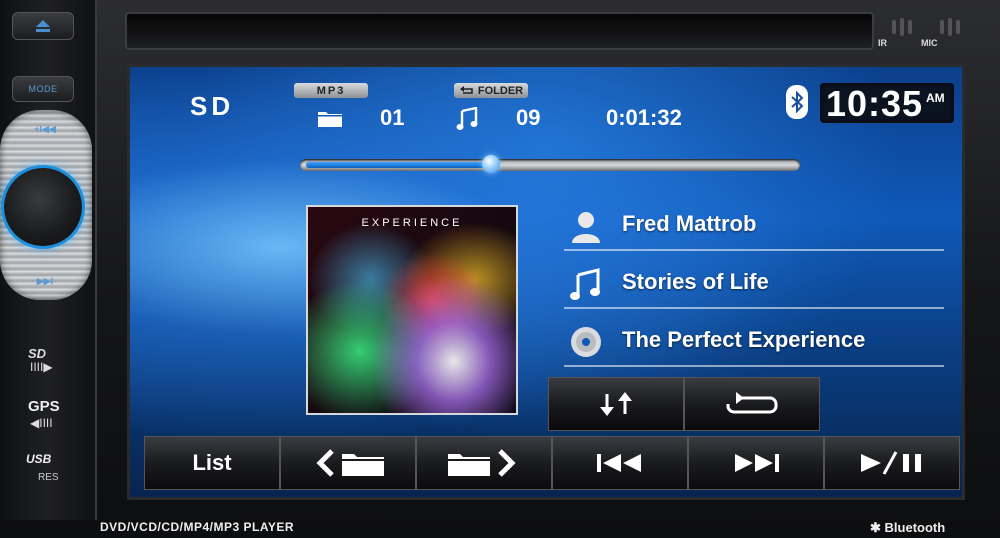 The height and width of the screenshot is (538, 1000). Describe the element at coordinates (499, 31) in the screenshot. I see `disc-slot` at that location.